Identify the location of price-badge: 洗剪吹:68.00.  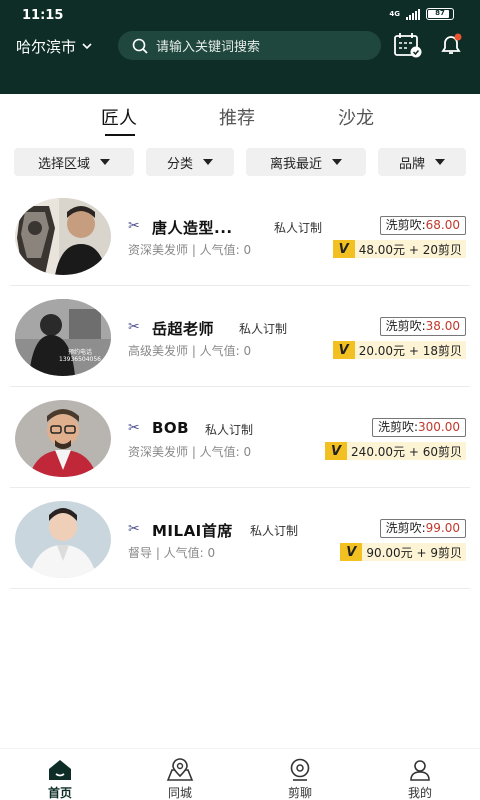
(422, 225).